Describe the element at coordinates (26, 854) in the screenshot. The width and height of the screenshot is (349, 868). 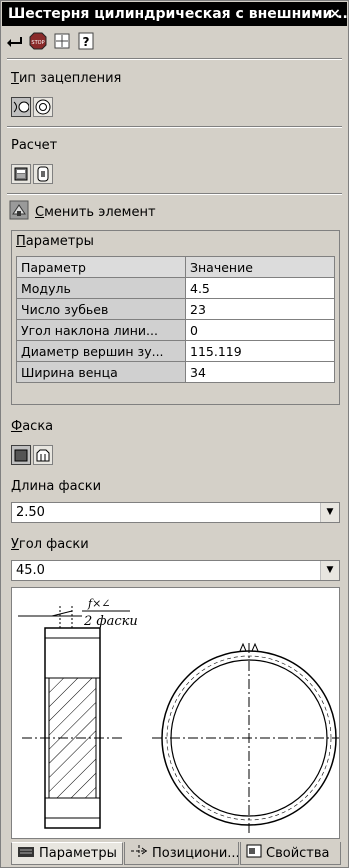
I see `parameters-tab-icon` at that location.